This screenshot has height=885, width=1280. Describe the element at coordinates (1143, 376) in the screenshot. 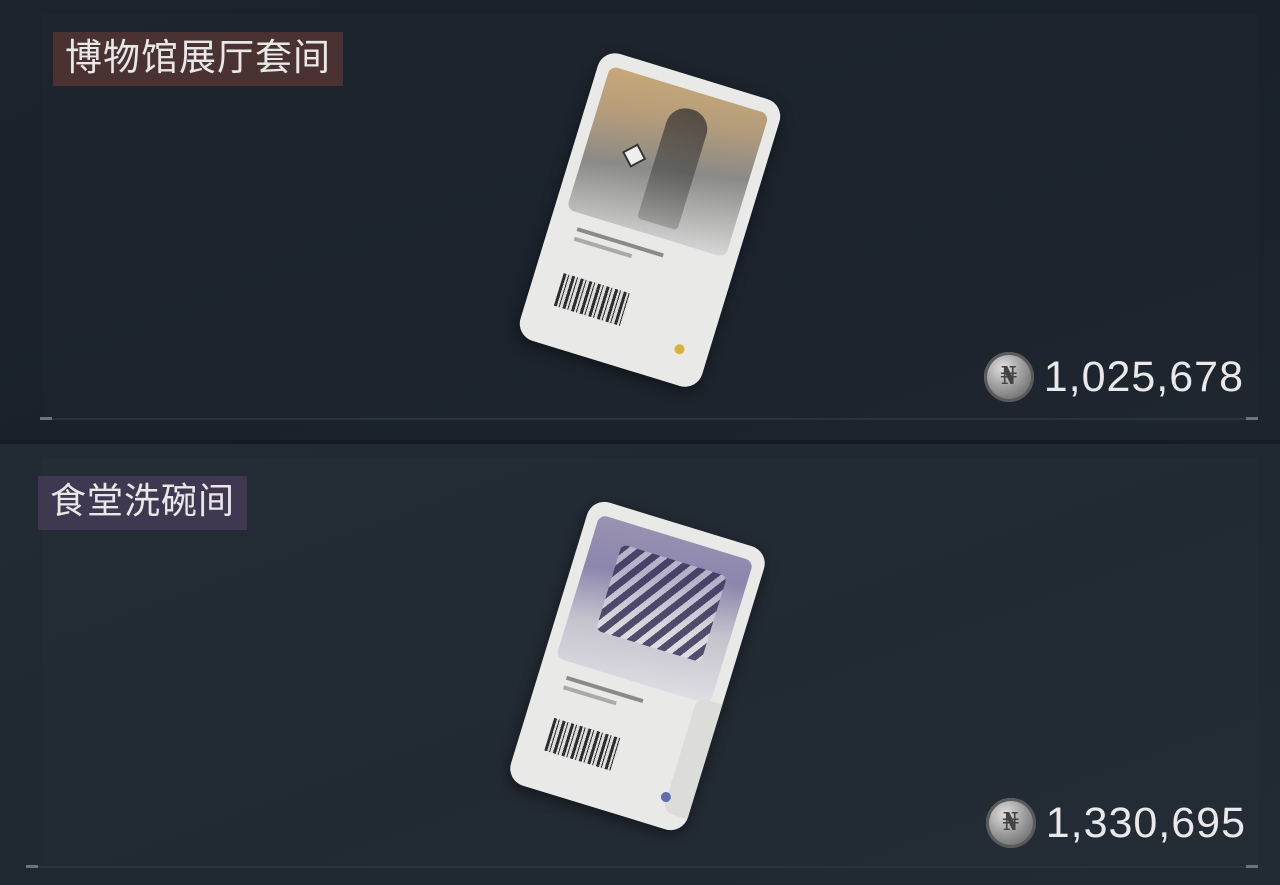

I see `price-value: 1,025,678` at that location.